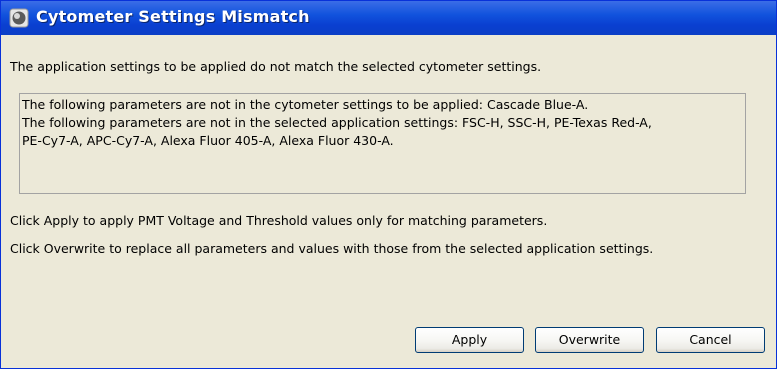  I want to click on overwrite-button: Overwrite, so click(589, 340).